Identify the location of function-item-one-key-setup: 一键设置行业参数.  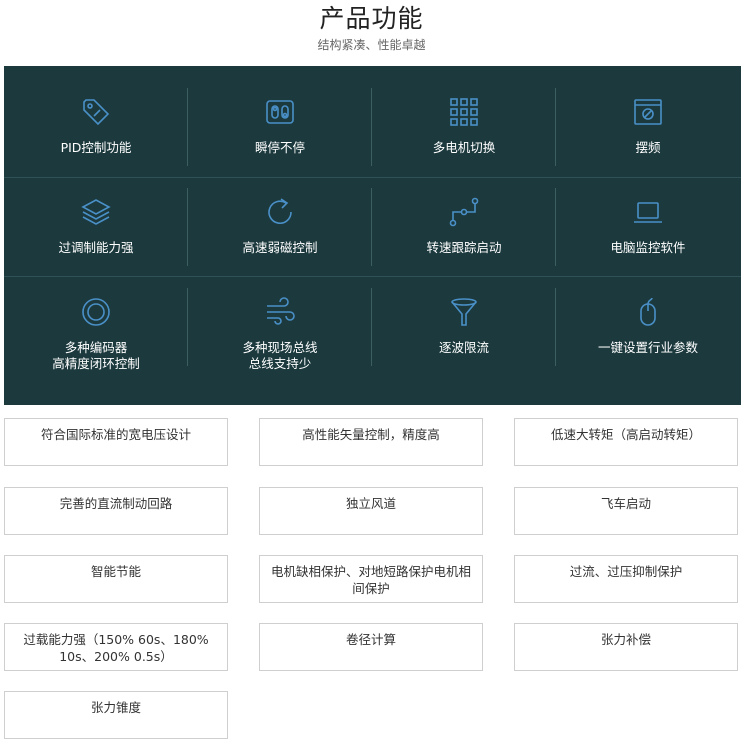
(648, 327).